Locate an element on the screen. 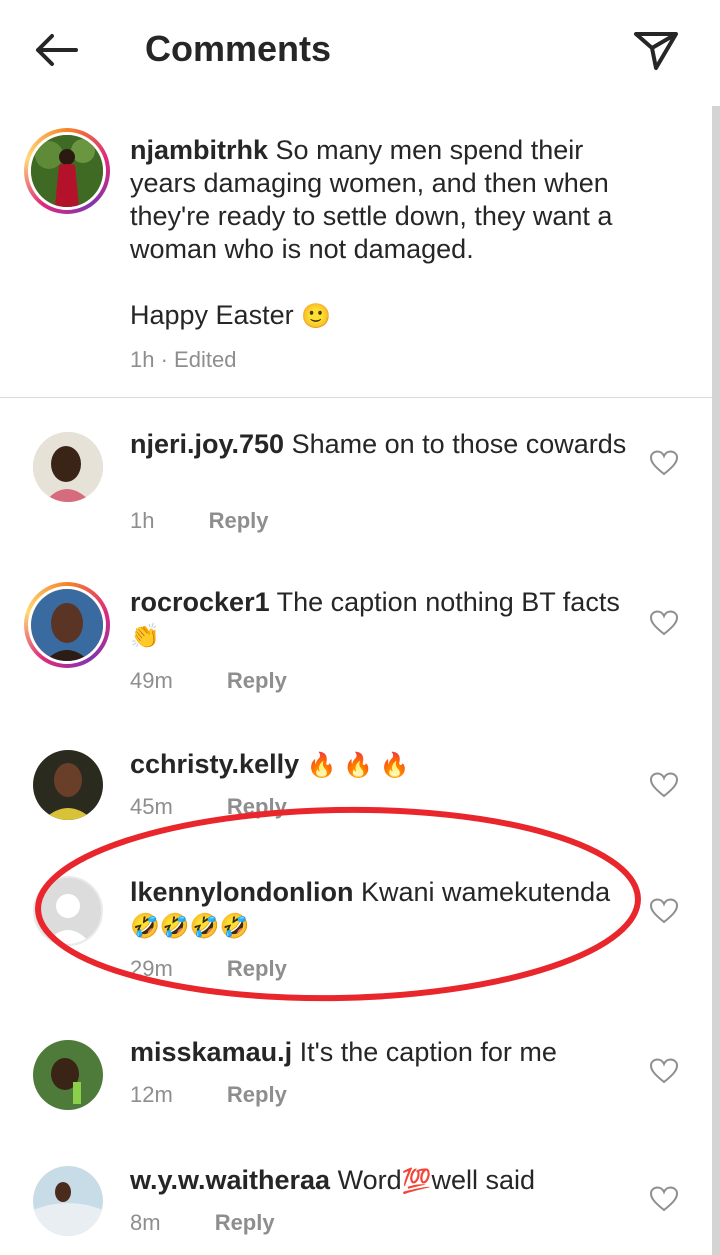 This screenshot has height=1255, width=720. laughing-emoji-icon: 🤣🤣🤣🤣 is located at coordinates (190, 926).